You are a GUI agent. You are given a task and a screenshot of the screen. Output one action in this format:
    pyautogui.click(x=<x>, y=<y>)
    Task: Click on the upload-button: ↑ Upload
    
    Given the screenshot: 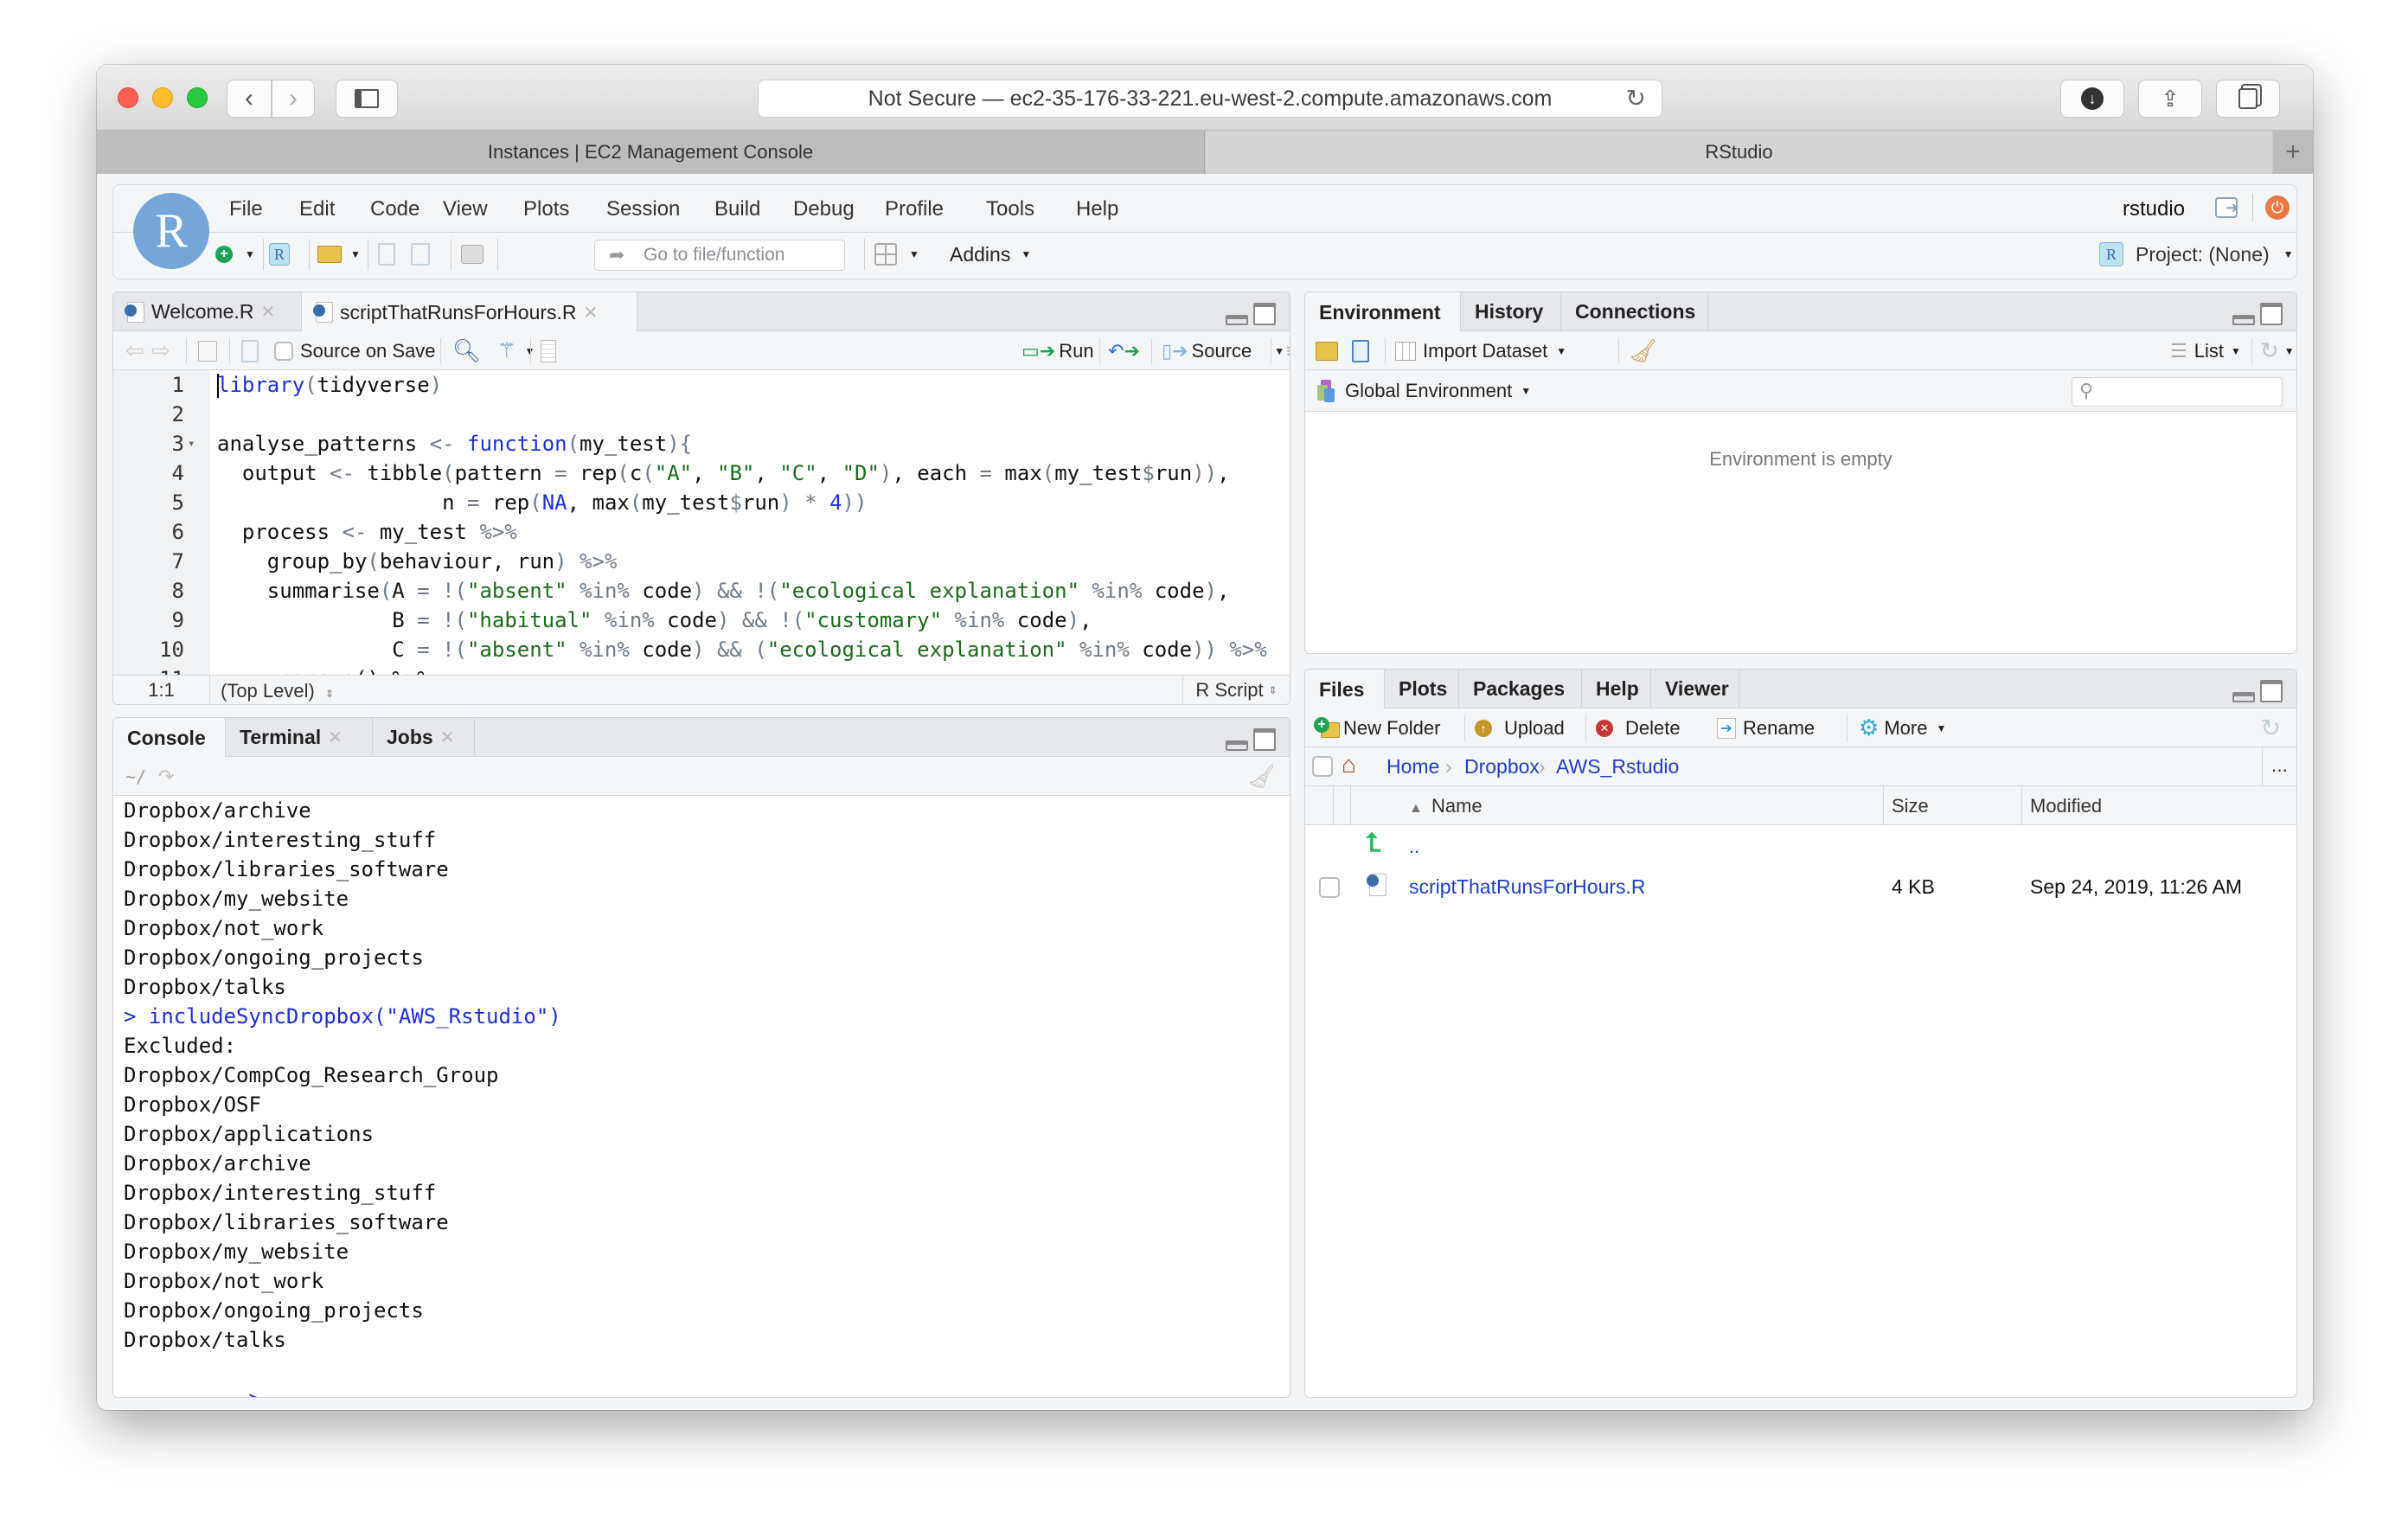 What is the action you would take?
    pyautogui.click(x=1520, y=727)
    